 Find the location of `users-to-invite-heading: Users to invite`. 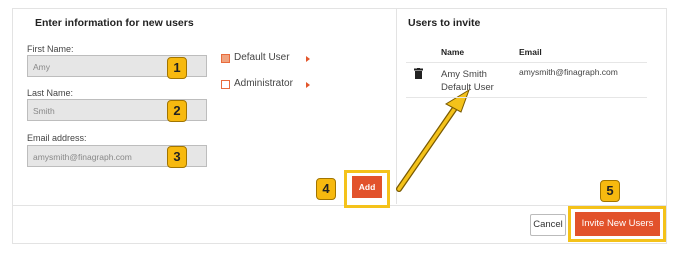

users-to-invite-heading: Users to invite is located at coordinates (444, 23).